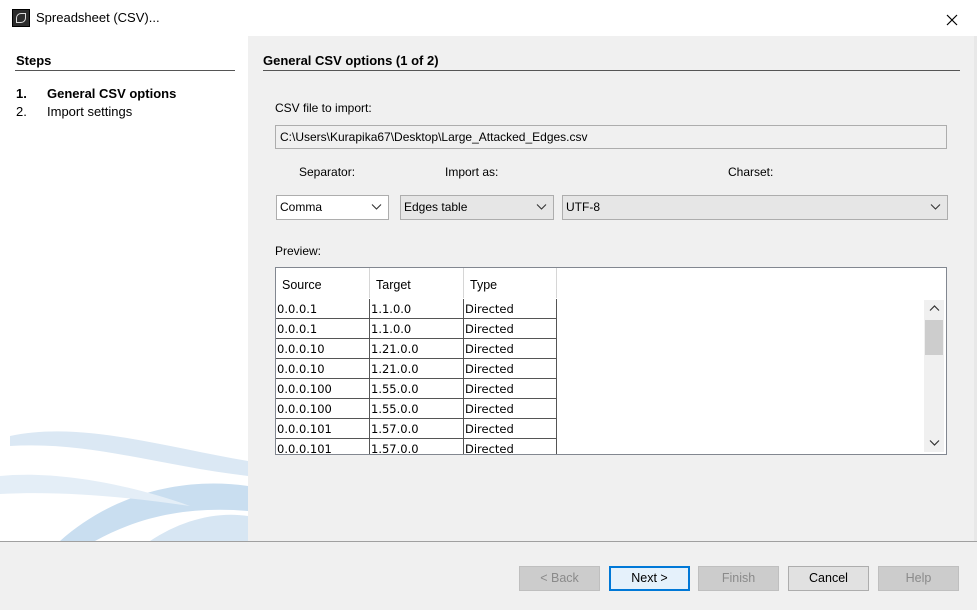 The height and width of the screenshot is (610, 977). What do you see at coordinates (649, 578) in the screenshot?
I see `next-button: Next >` at bounding box center [649, 578].